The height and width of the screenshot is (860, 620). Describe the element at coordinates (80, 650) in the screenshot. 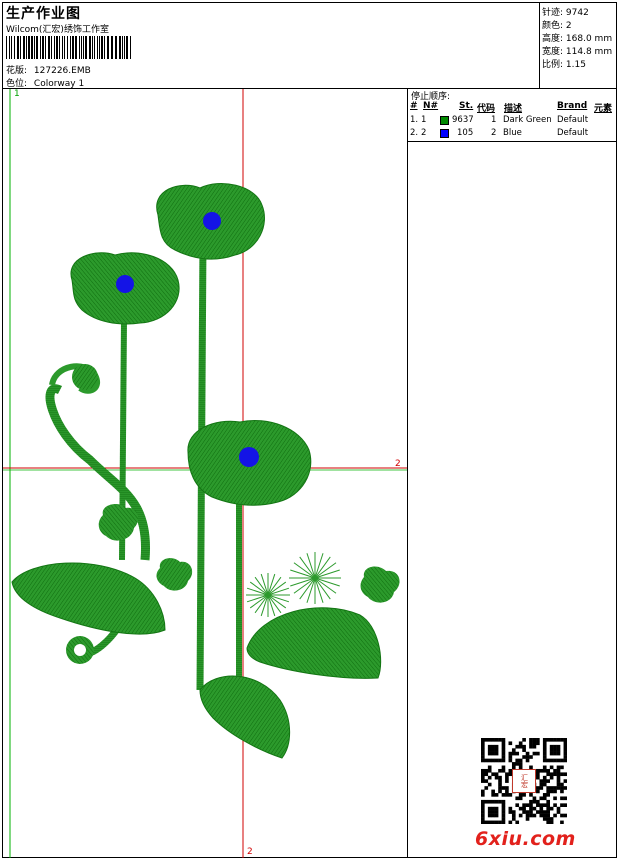

I see `lower-curl` at that location.